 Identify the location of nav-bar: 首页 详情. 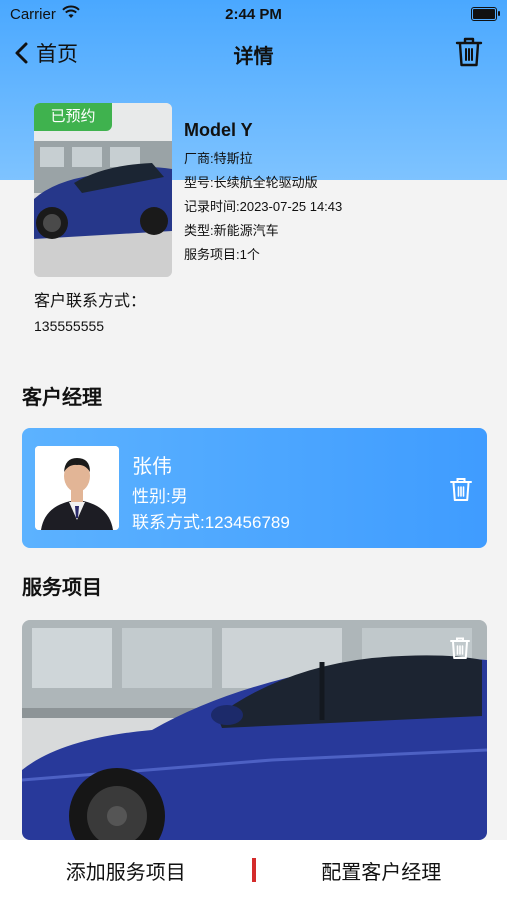
(253, 52).